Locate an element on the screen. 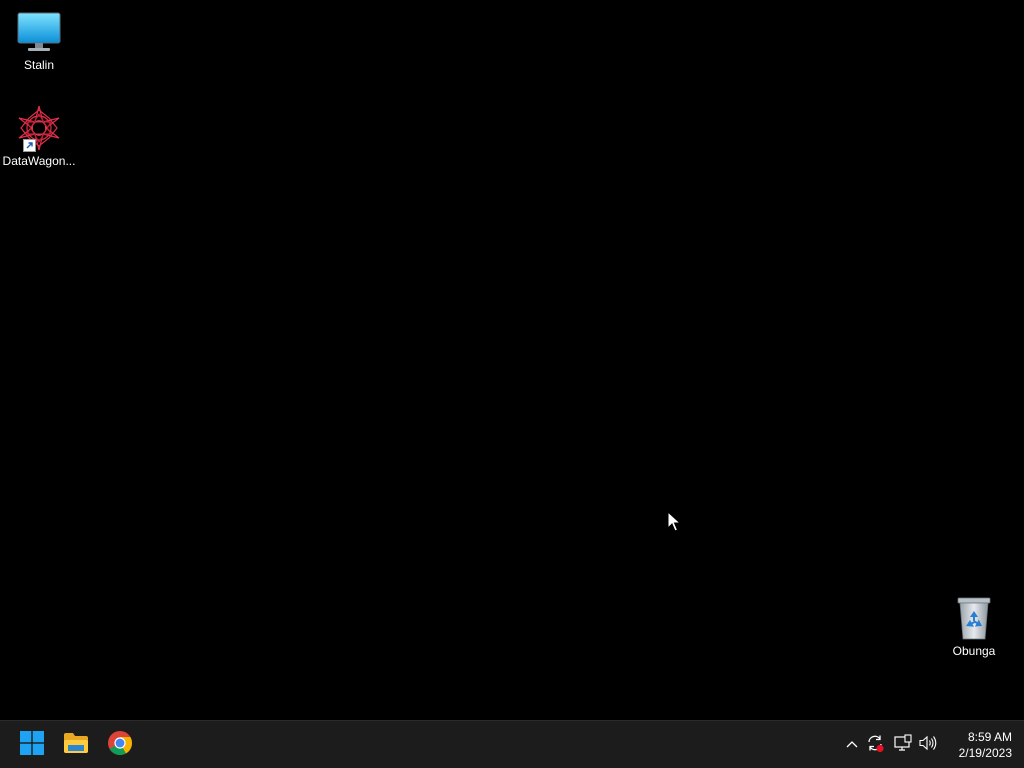  desktop-icon-label: Obunga is located at coordinates (974, 651).